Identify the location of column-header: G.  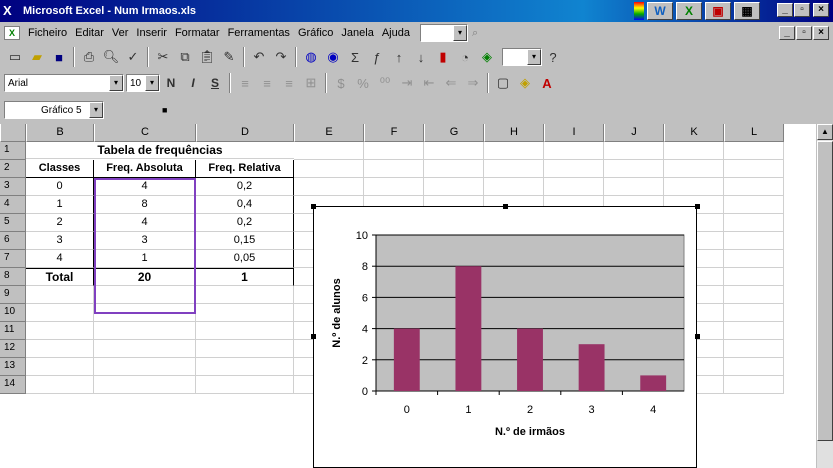
(454, 133).